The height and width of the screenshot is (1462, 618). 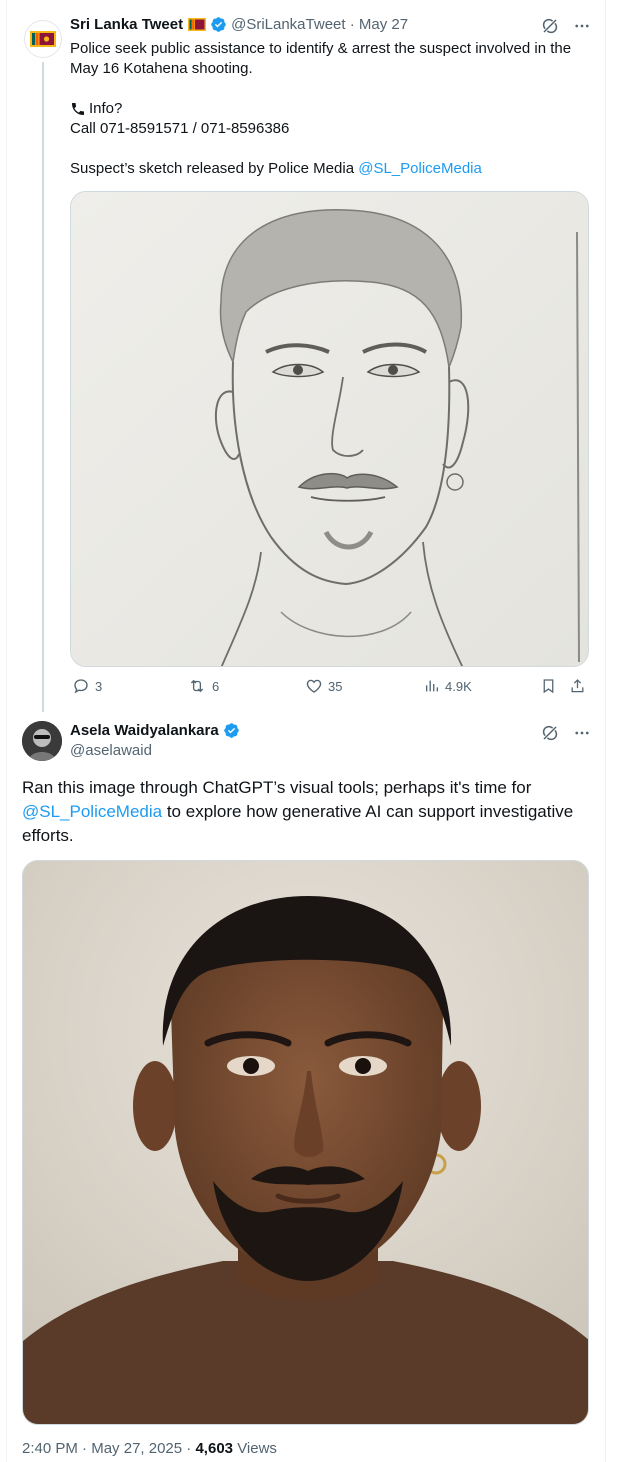 What do you see at coordinates (432, 686) in the screenshot?
I see `views-icon` at bounding box center [432, 686].